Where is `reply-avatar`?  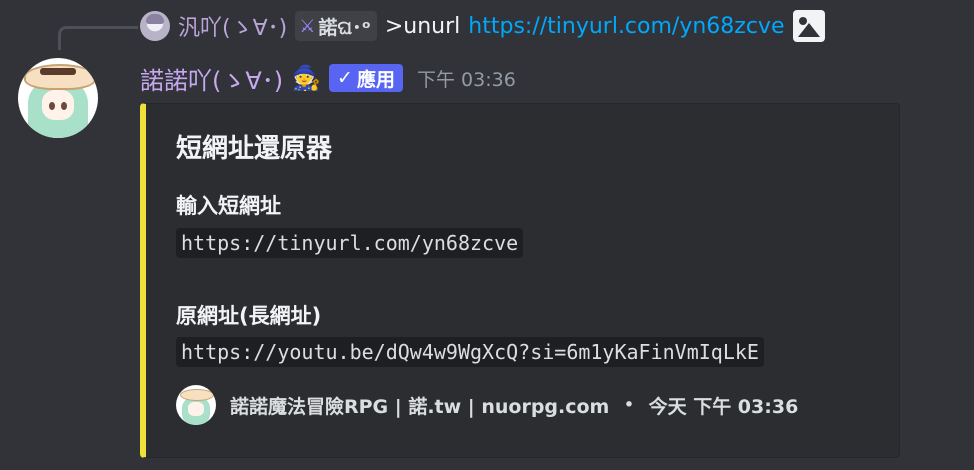
reply-avatar is located at coordinates (155, 26).